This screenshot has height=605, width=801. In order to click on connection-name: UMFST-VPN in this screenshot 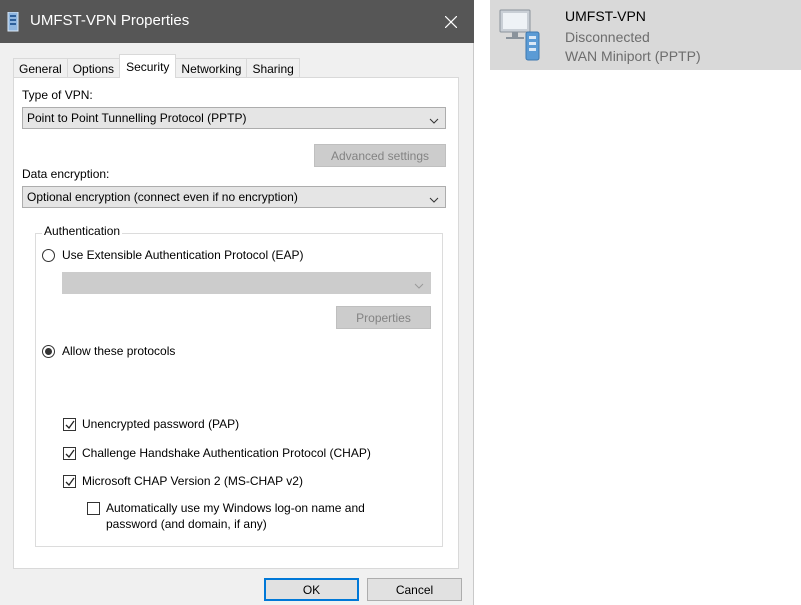, I will do `click(605, 16)`.